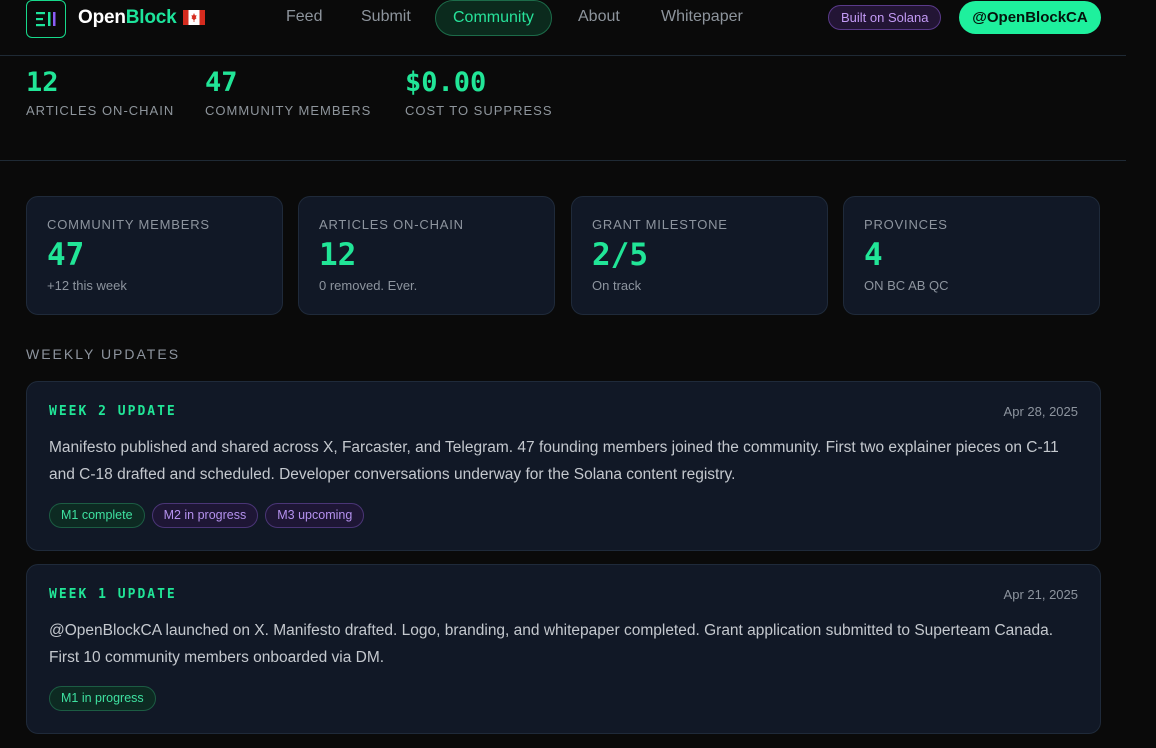  I want to click on built-on-solana-badge: Built on Solana, so click(885, 17).